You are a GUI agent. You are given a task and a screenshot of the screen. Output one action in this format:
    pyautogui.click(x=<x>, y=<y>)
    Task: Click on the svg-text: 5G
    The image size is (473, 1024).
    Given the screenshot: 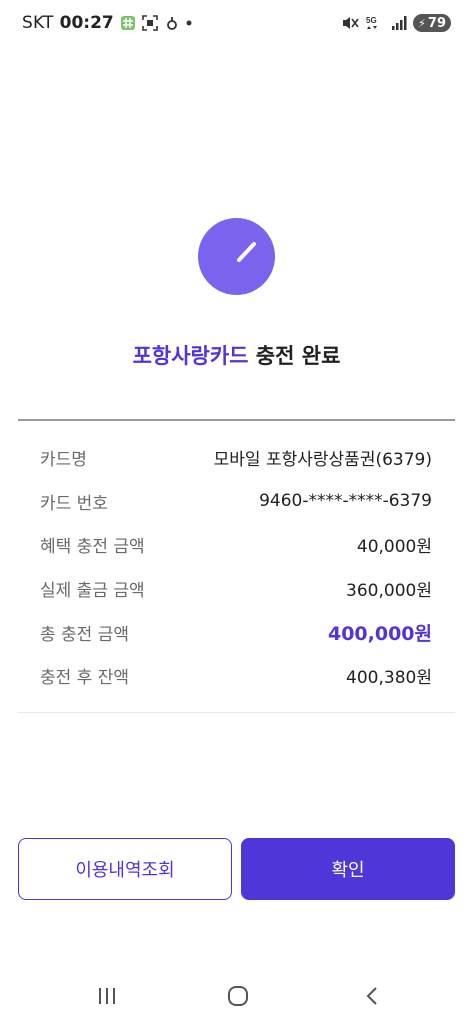 What is the action you would take?
    pyautogui.click(x=371, y=20)
    